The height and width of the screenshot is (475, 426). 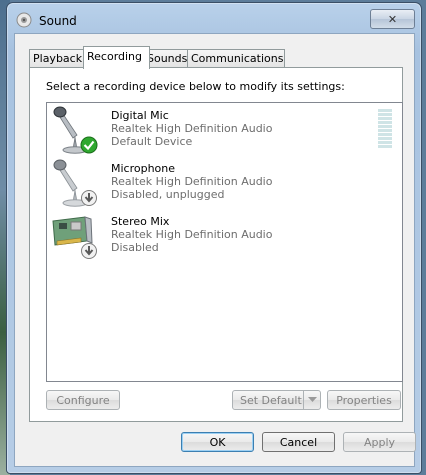 I want to click on tab-communications: Communications, so click(x=236, y=58).